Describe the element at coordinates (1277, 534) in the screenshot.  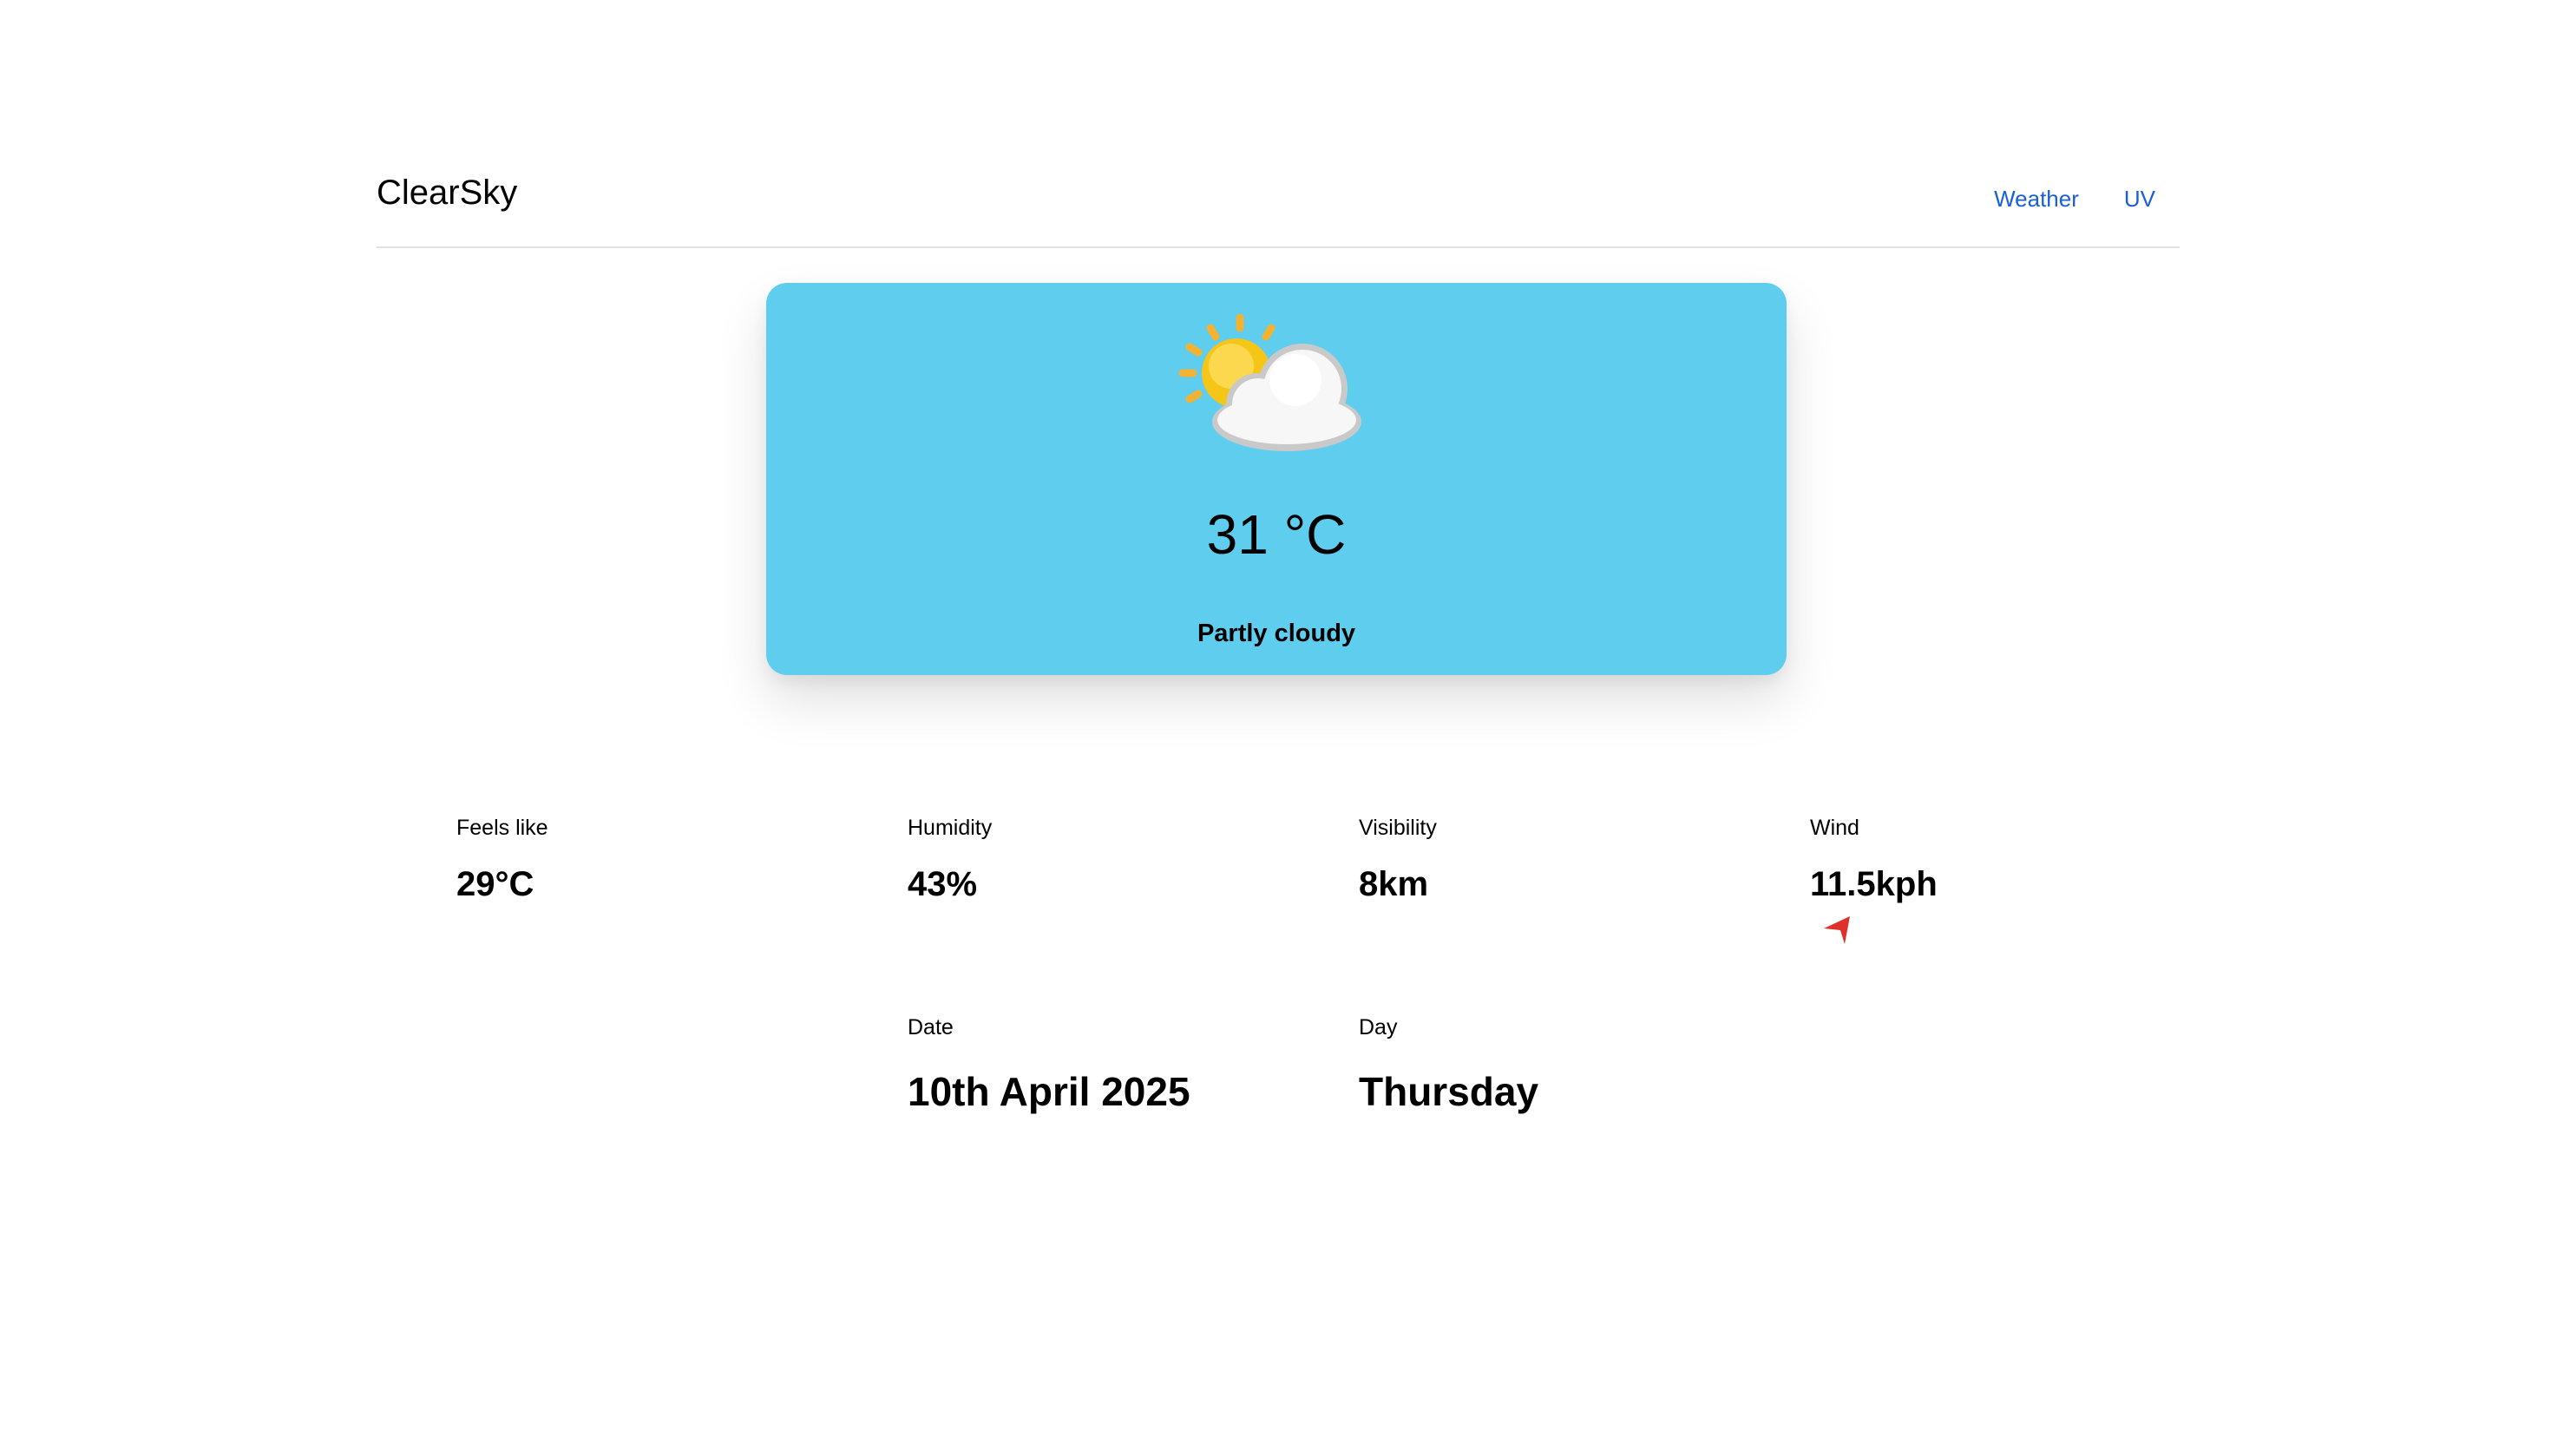
I see `current-temperature: 31 °C` at that location.